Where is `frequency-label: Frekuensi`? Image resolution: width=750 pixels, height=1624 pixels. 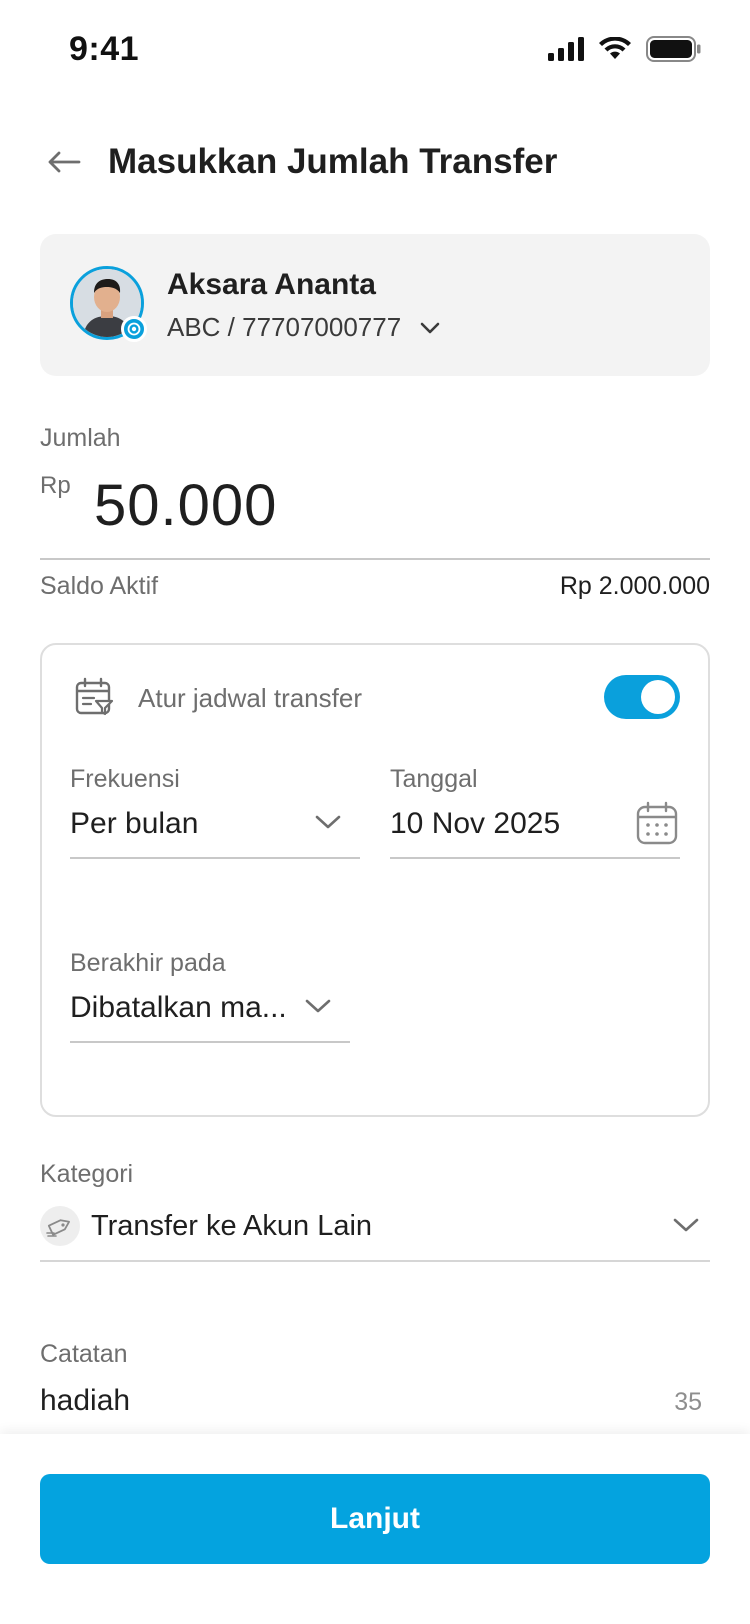 frequency-label: Frekuensi is located at coordinates (125, 779).